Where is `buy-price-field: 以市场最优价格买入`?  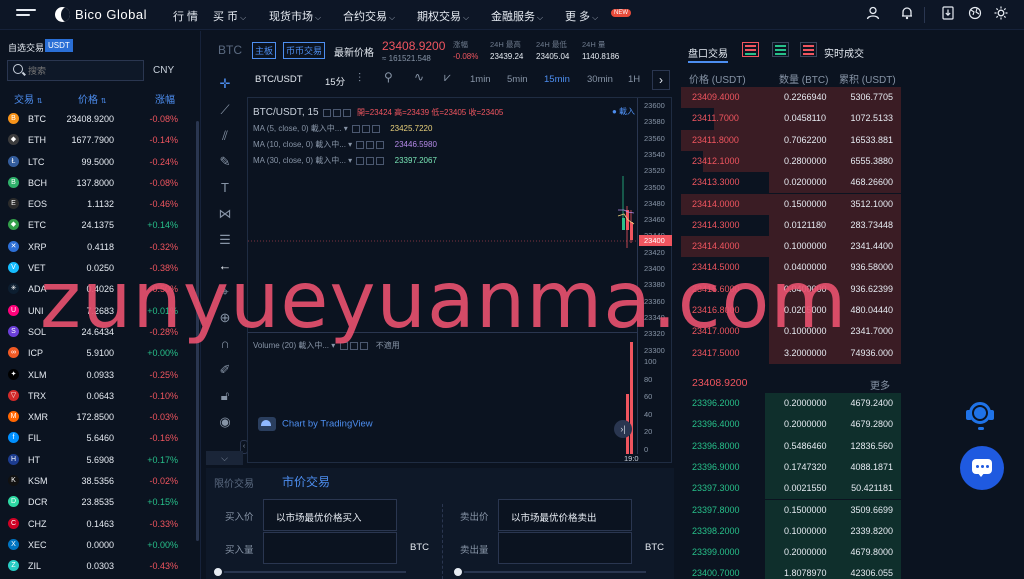
buy-price-field: 以市场最优价格买入 is located at coordinates (330, 515).